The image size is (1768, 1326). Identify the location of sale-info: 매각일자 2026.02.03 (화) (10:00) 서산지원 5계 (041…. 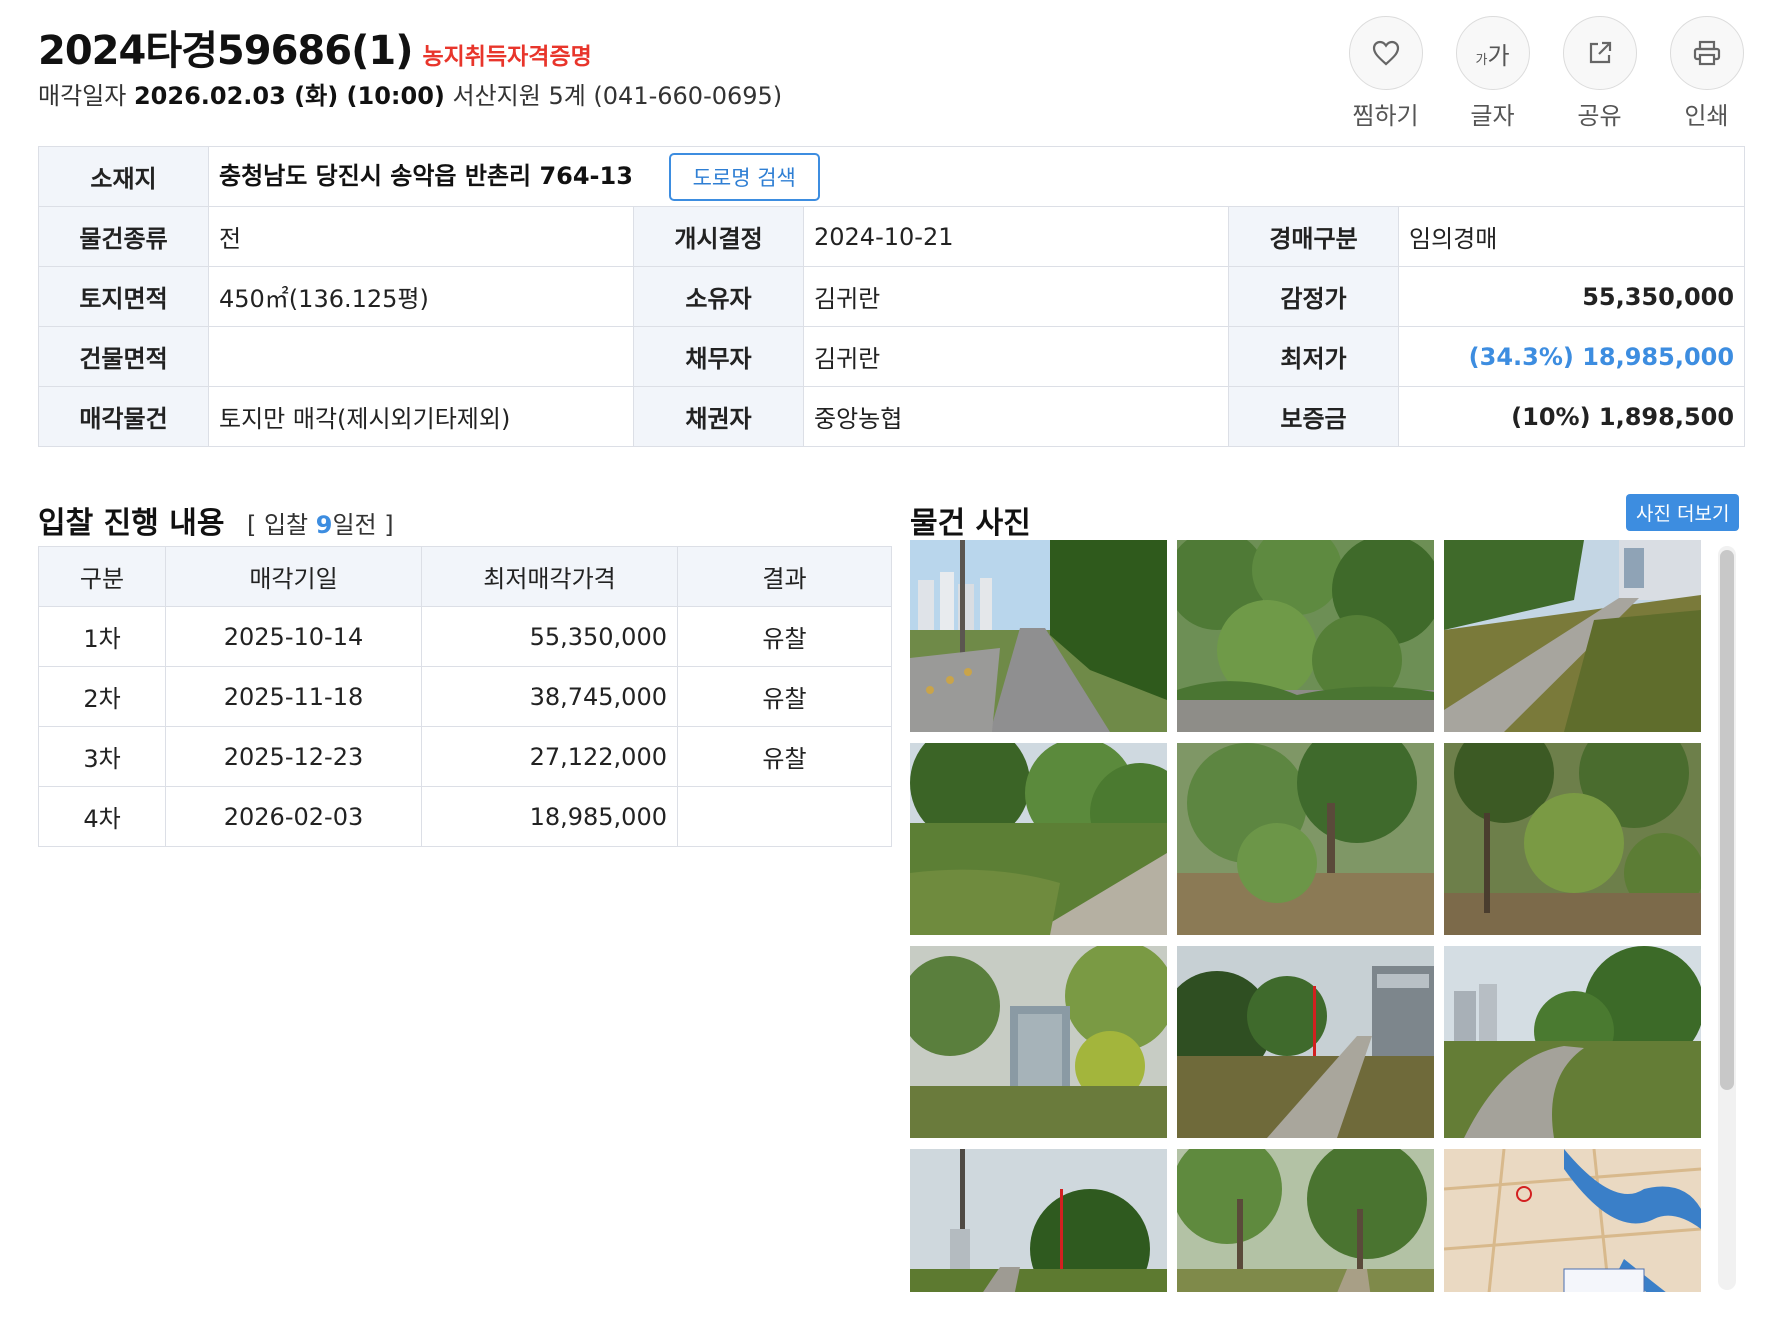
(410, 93).